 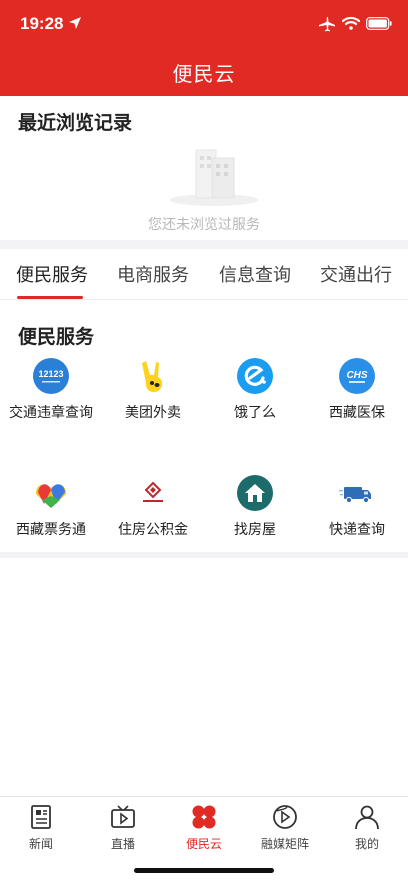 What do you see at coordinates (75, 23) in the screenshot?
I see `location-arrow-icon` at bounding box center [75, 23].